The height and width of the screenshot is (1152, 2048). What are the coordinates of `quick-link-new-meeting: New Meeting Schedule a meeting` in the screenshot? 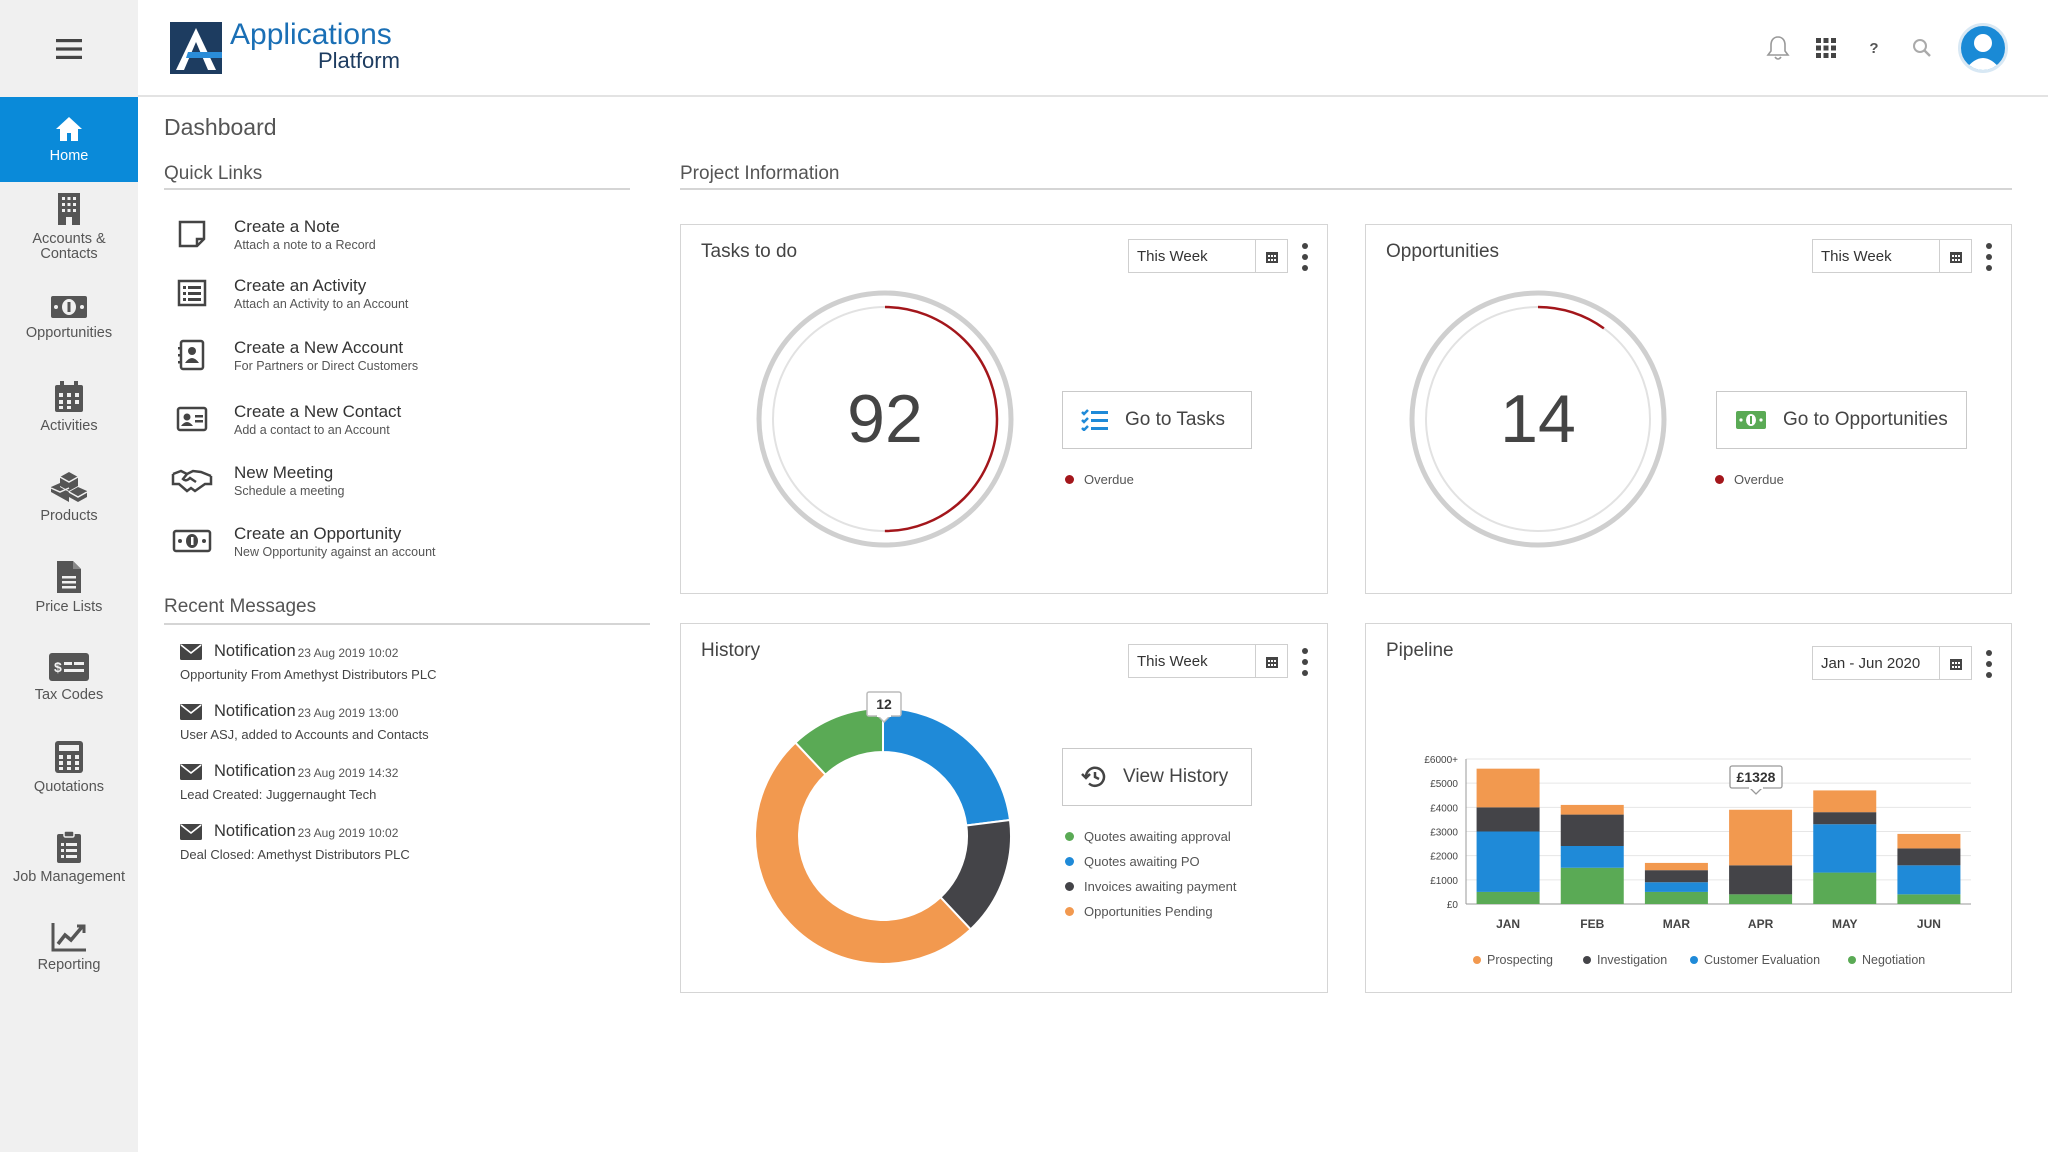 It's located at (400, 480).